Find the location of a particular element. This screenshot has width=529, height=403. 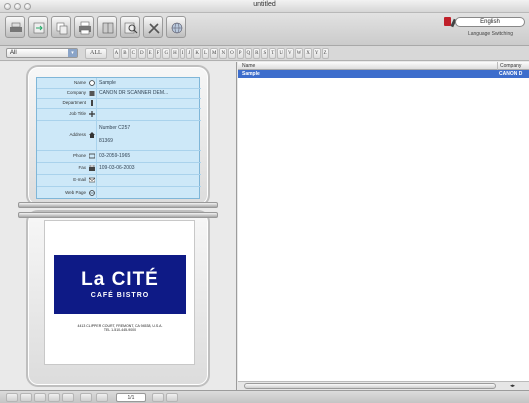

preferences-button is located at coordinates (153, 27).